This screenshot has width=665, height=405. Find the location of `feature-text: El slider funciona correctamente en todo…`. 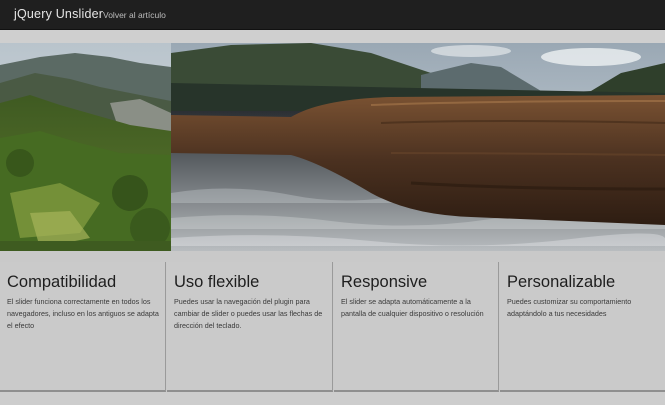

feature-text: El slider funciona correctamente en todo… is located at coordinates (83, 313).